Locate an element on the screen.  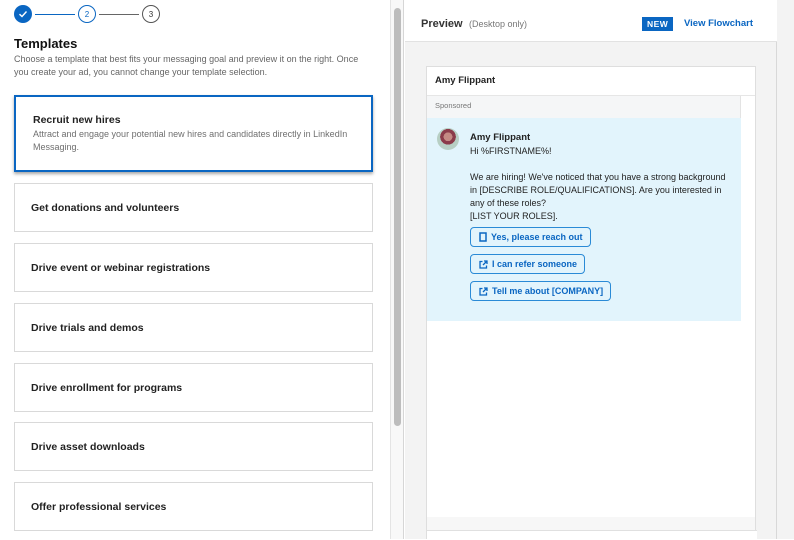
message-footer-gap is located at coordinates (591, 523).